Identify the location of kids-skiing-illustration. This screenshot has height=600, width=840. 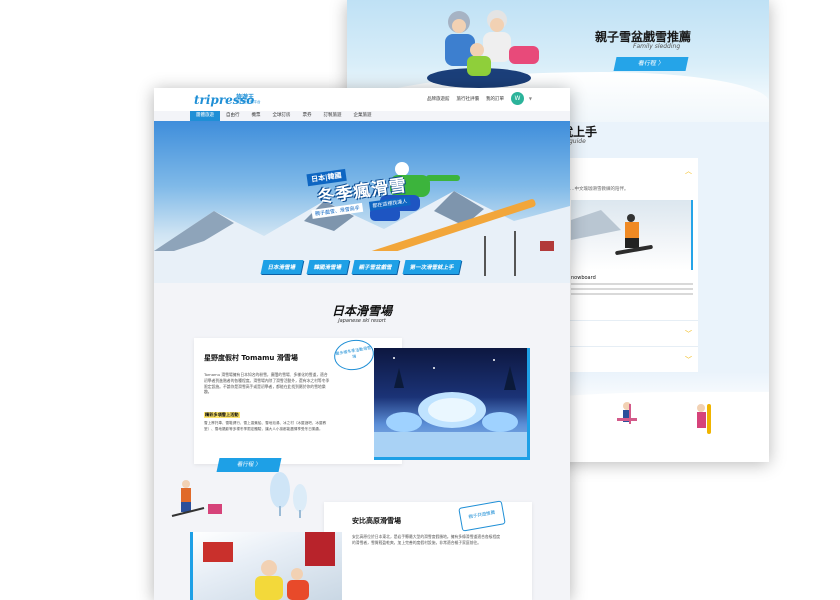
(269, 566).